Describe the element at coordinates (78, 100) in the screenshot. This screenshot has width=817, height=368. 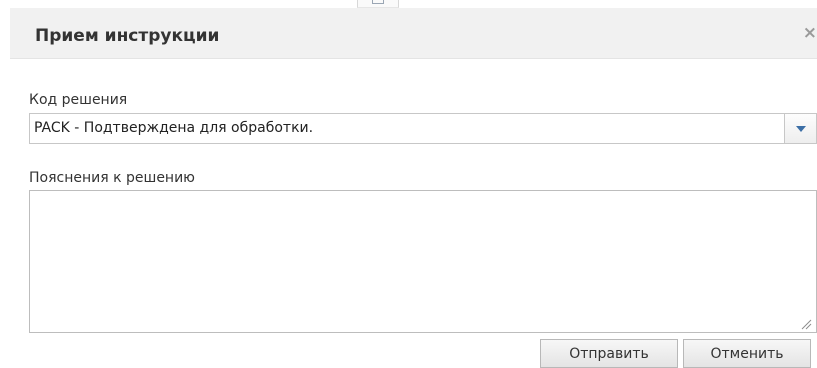
I see `decision-code-label: Код решения` at that location.